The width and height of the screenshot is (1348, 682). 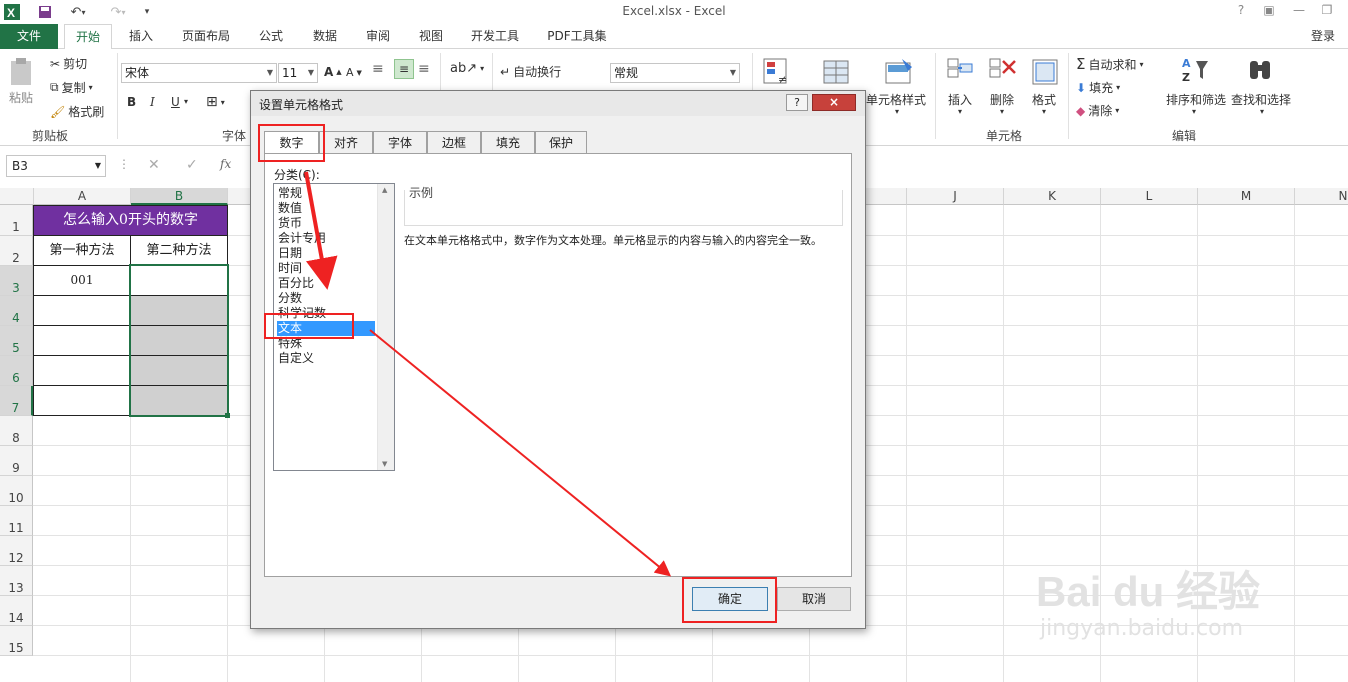 I want to click on arrow-to-ok-button, so click(x=520, y=453).